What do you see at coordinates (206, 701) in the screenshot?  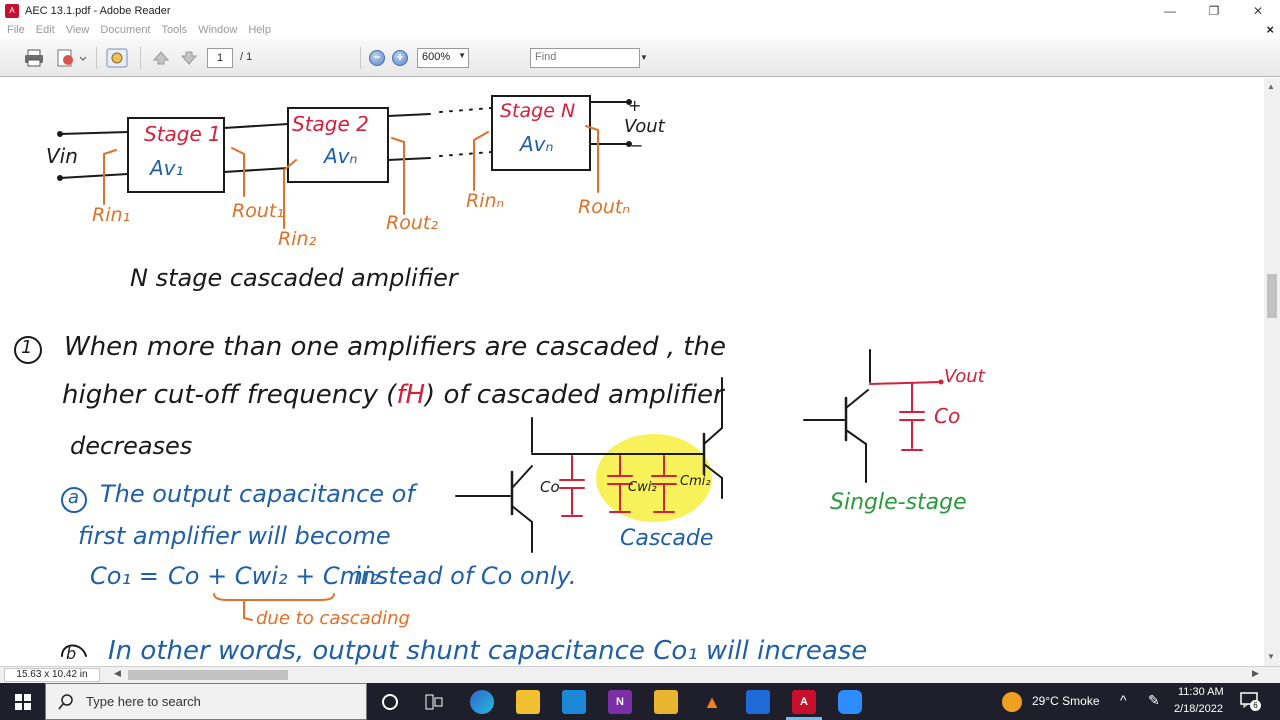 I see `taskbar-search: Type here to search` at bounding box center [206, 701].